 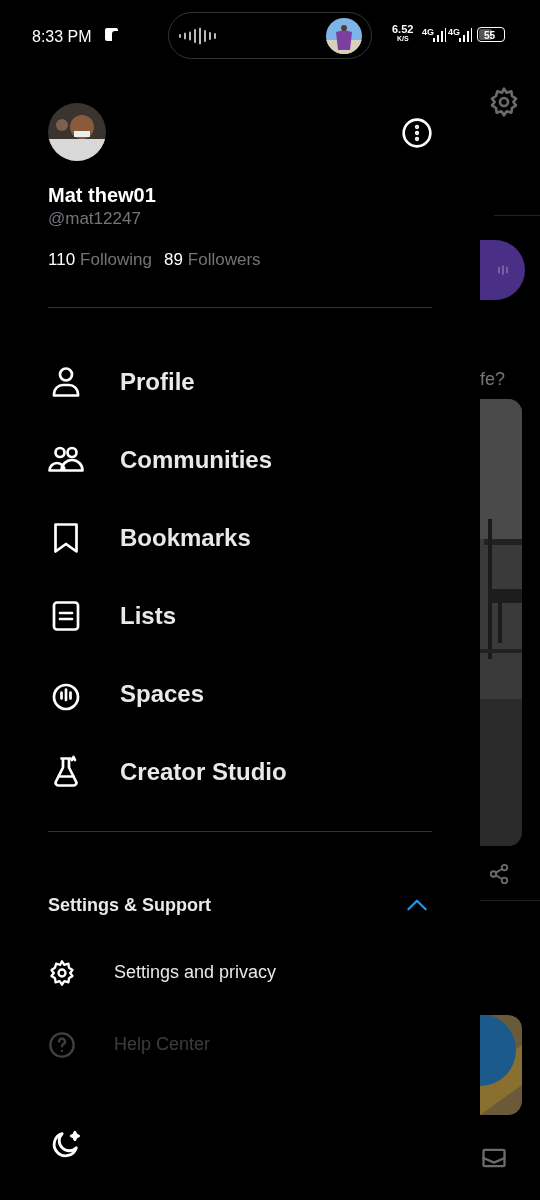 I want to click on status-time: 8:33 PM, so click(x=62, y=37).